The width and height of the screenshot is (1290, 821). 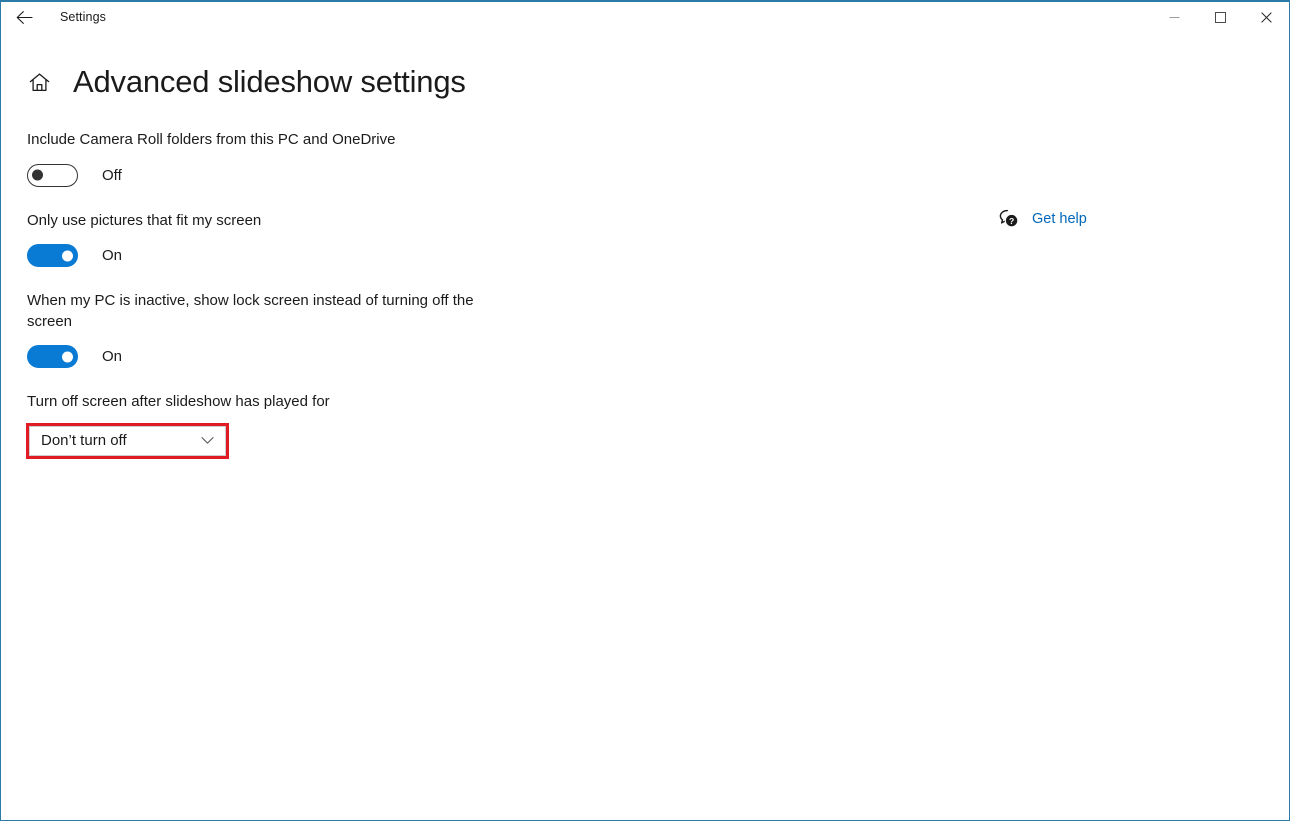 I want to click on dropdown-selected-value: Don’t turn off, so click(x=84, y=441).